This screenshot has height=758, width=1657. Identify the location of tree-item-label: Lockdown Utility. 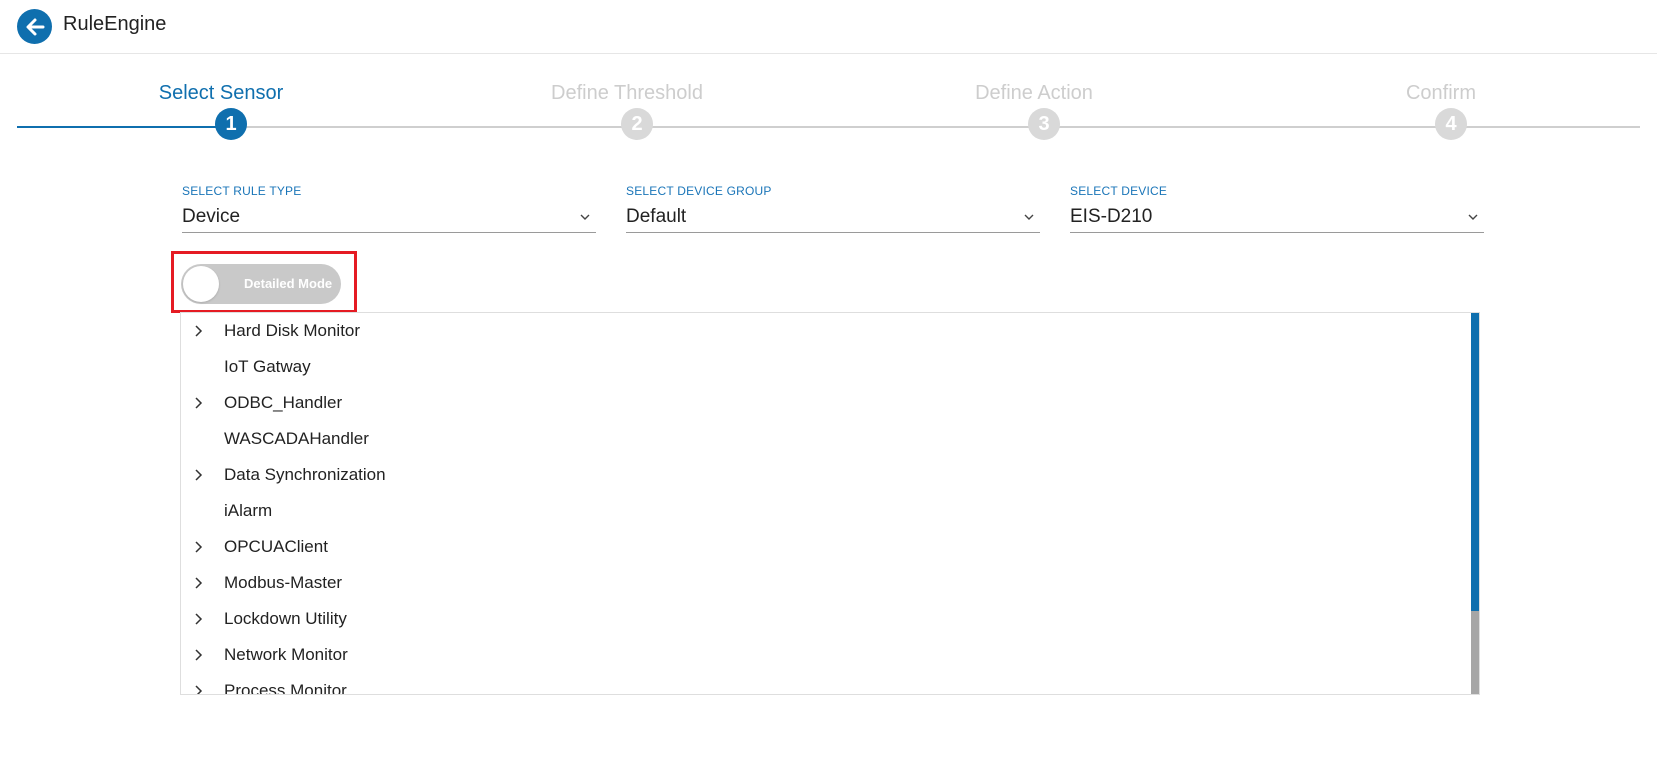
(285, 618).